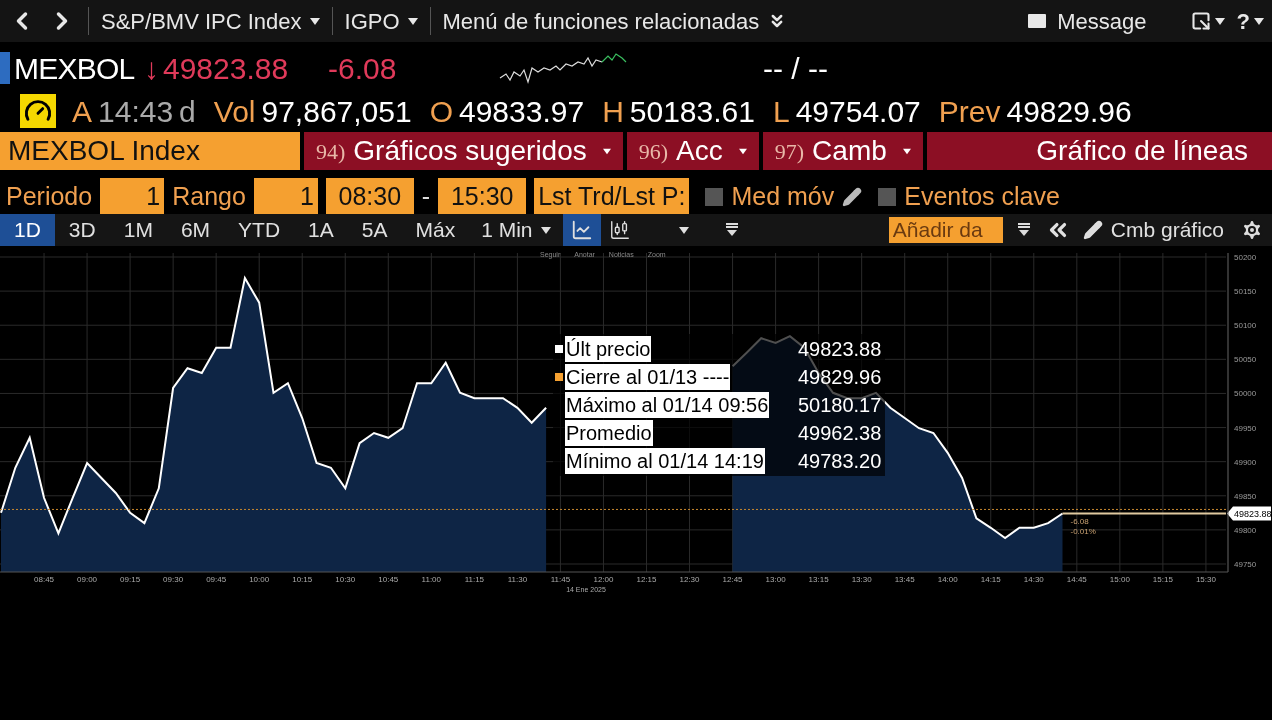 The height and width of the screenshot is (720, 1272). I want to click on function-tab: 94) Gráficos sugeridos, so click(463, 151).